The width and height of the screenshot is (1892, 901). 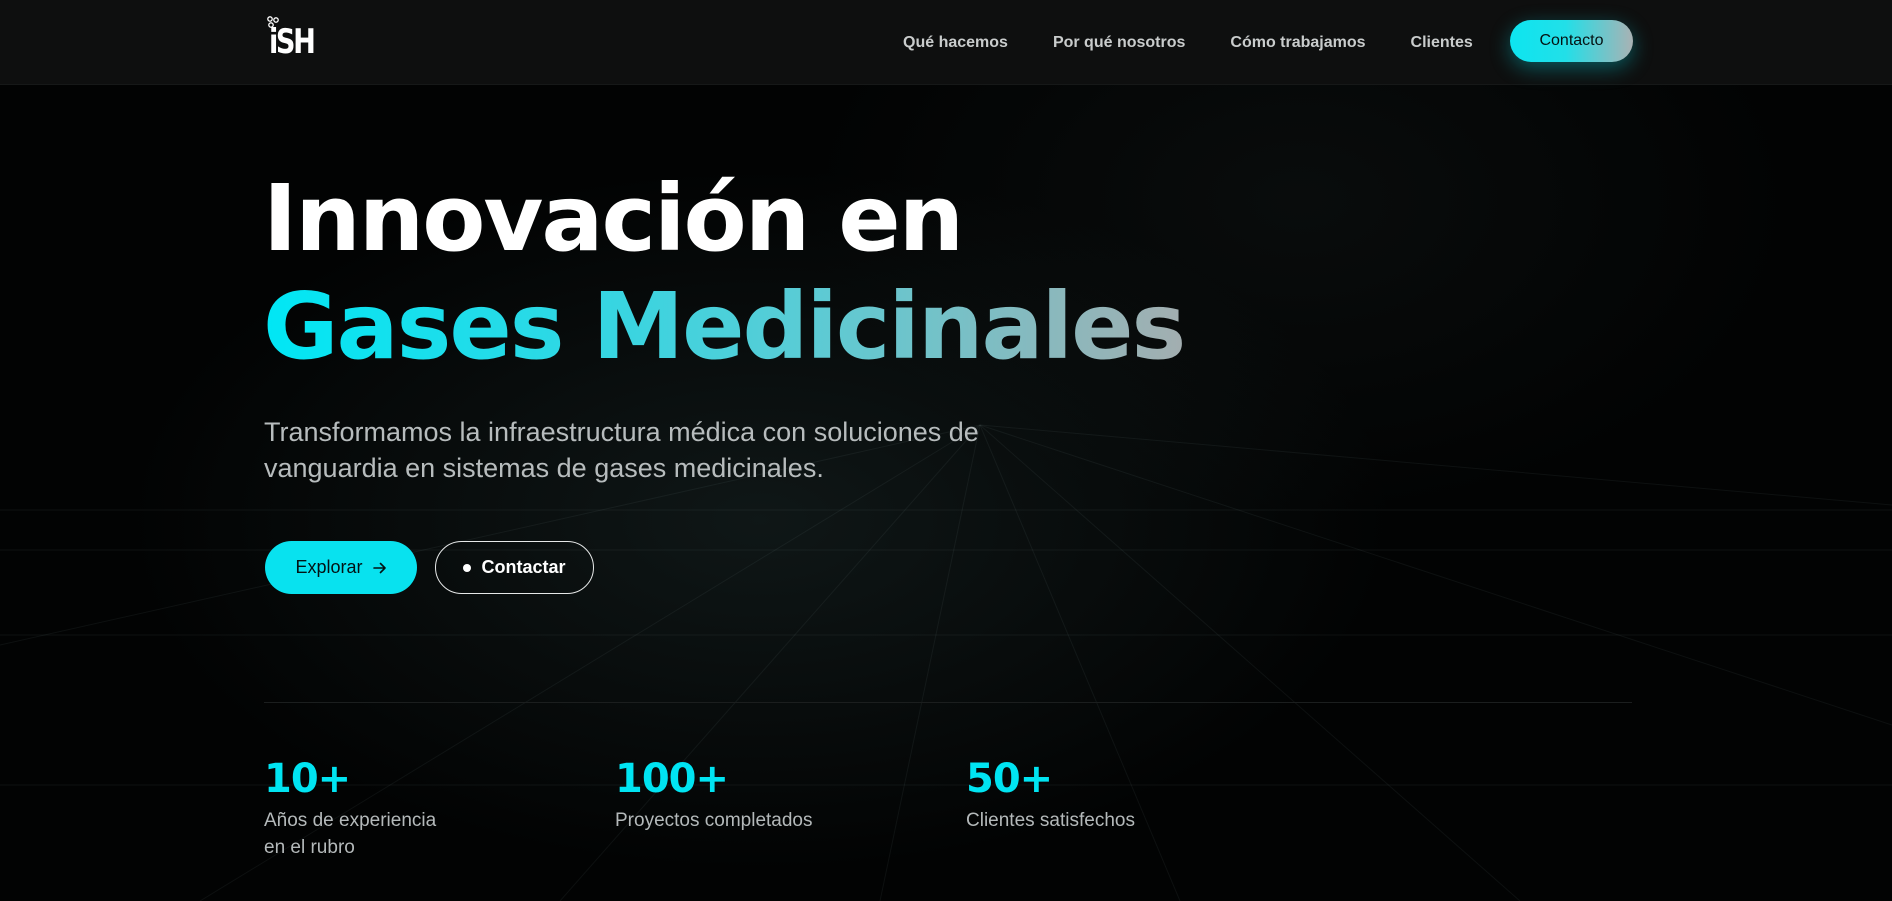 What do you see at coordinates (948, 702) in the screenshot?
I see `stats-divider` at bounding box center [948, 702].